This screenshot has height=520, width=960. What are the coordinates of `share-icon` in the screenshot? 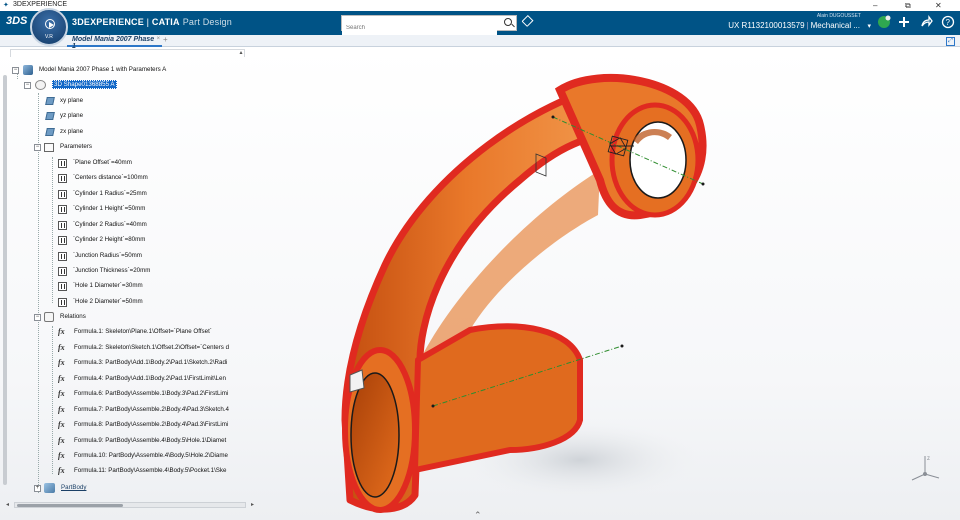 It's located at (926, 23).